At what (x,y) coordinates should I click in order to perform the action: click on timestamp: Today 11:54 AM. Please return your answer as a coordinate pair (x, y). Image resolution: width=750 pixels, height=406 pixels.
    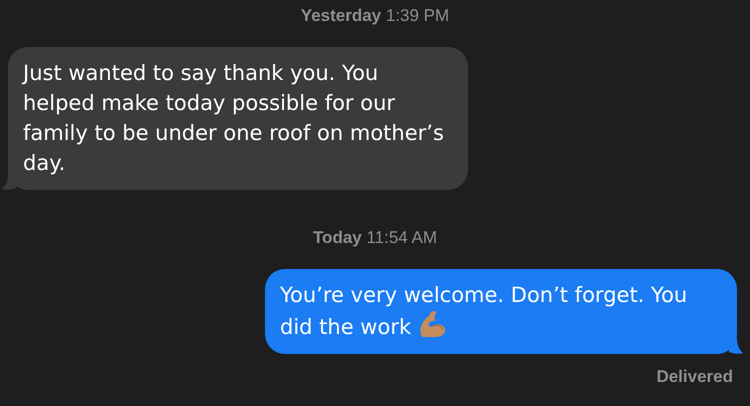
    Looking at the image, I should click on (375, 238).